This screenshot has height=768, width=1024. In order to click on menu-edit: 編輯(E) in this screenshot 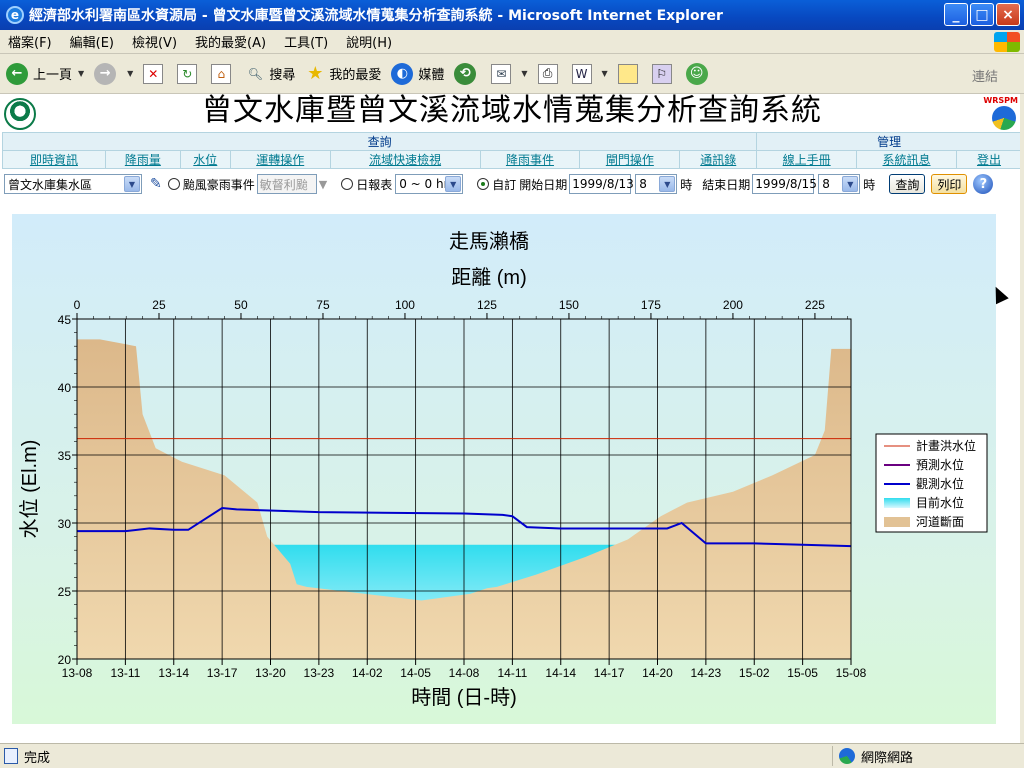, I will do `click(92, 41)`.